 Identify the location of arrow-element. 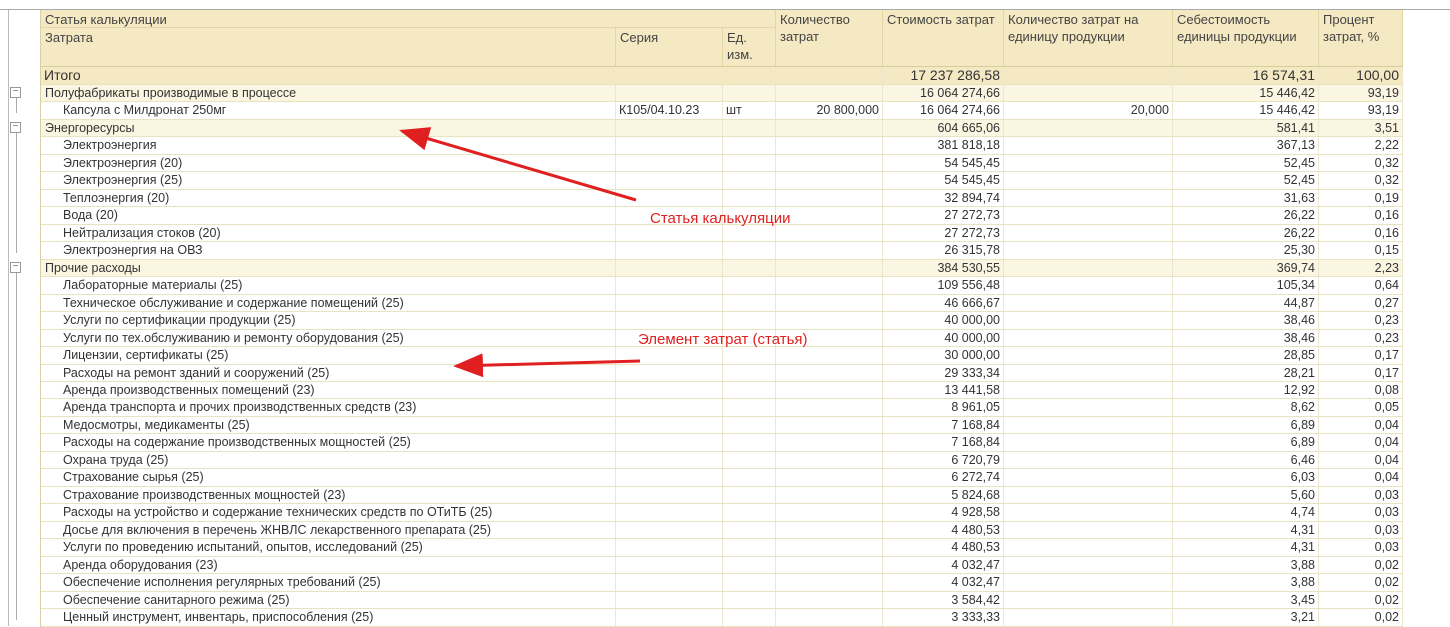
(547, 365).